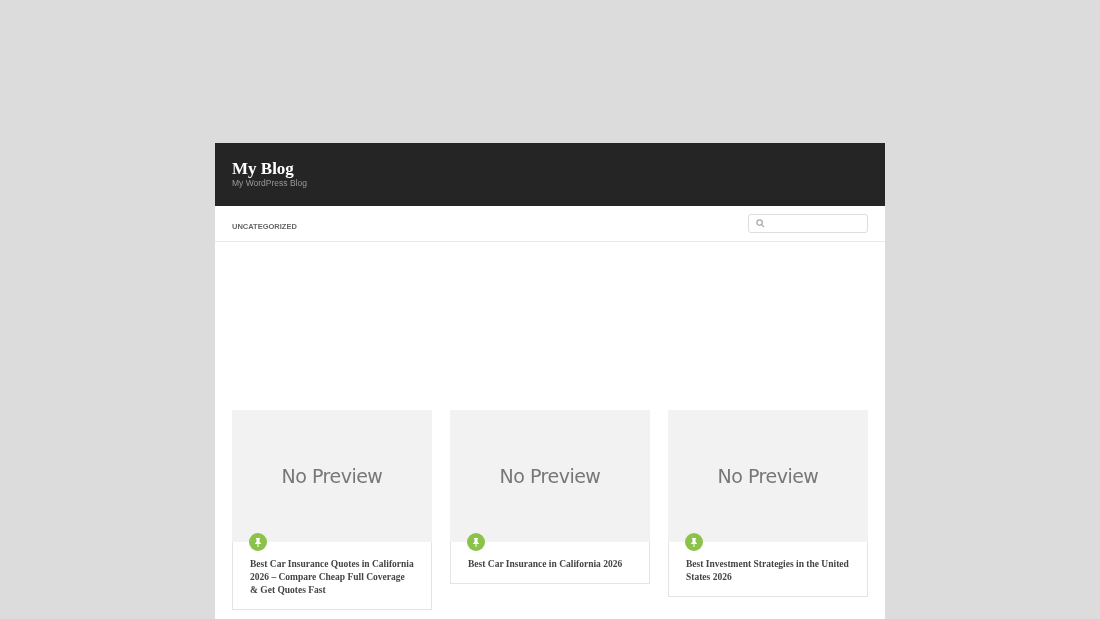  What do you see at coordinates (270, 183) in the screenshot?
I see `site-tagline: My WordPress Blog` at bounding box center [270, 183].